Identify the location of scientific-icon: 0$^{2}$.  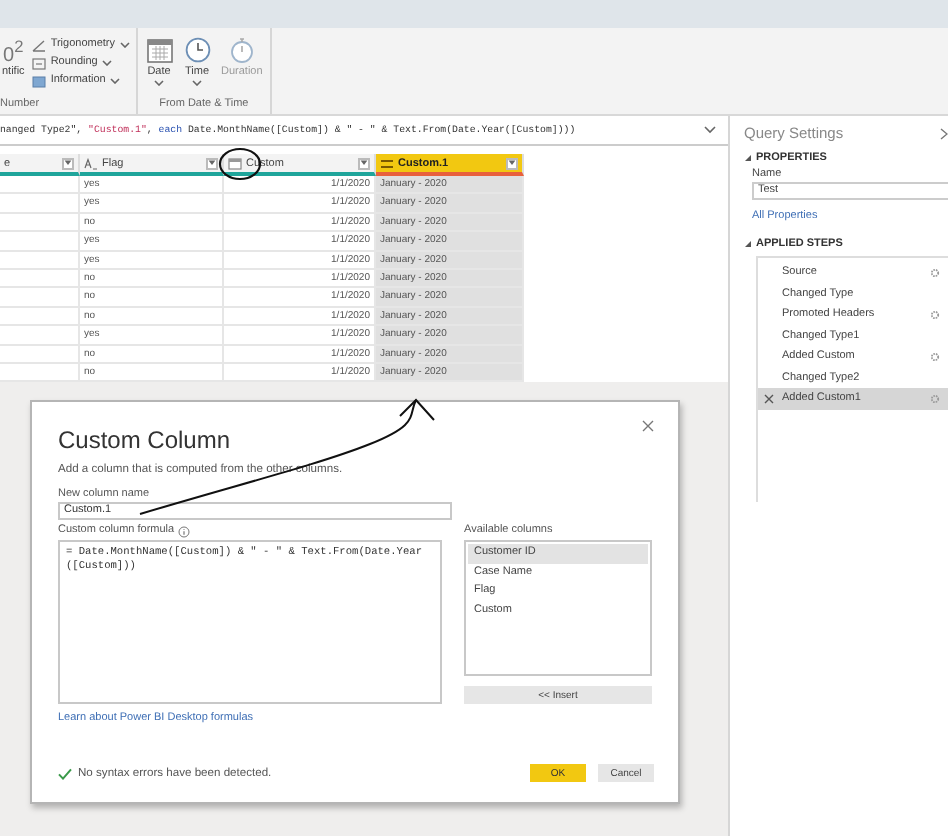
(13, 50).